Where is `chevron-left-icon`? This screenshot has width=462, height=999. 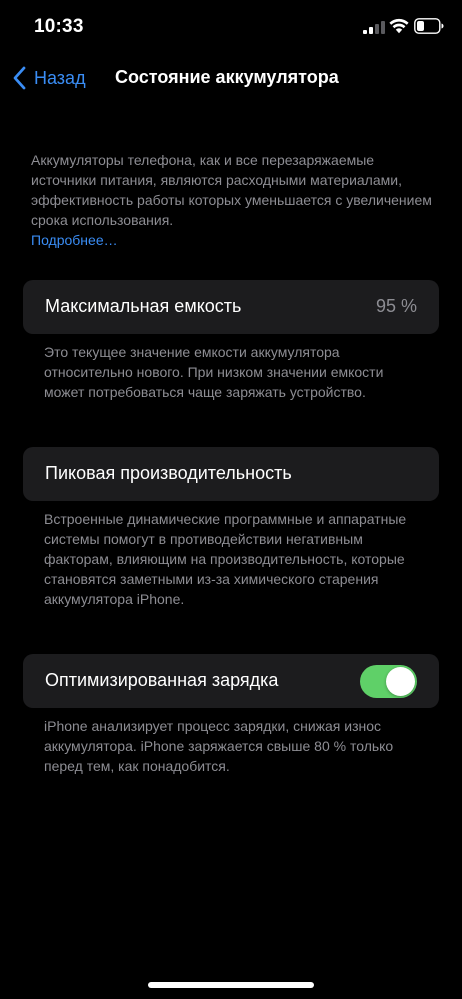
chevron-left-icon is located at coordinates (19, 78).